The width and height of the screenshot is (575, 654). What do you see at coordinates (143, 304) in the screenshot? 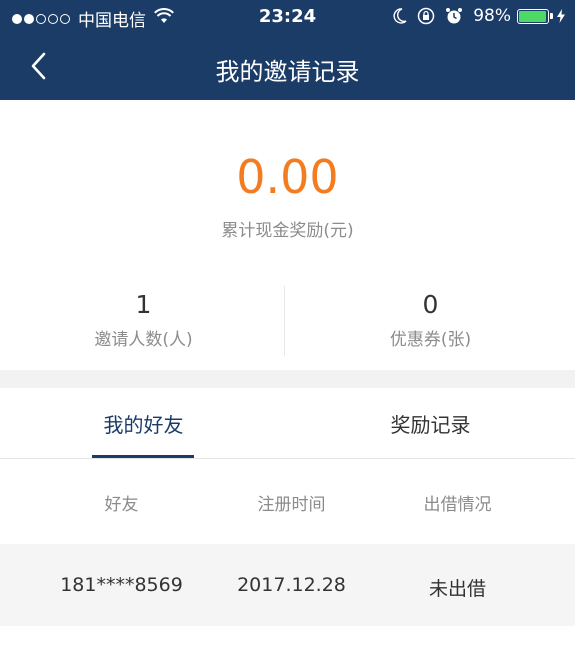
I see `invite-count-value: 1` at bounding box center [143, 304].